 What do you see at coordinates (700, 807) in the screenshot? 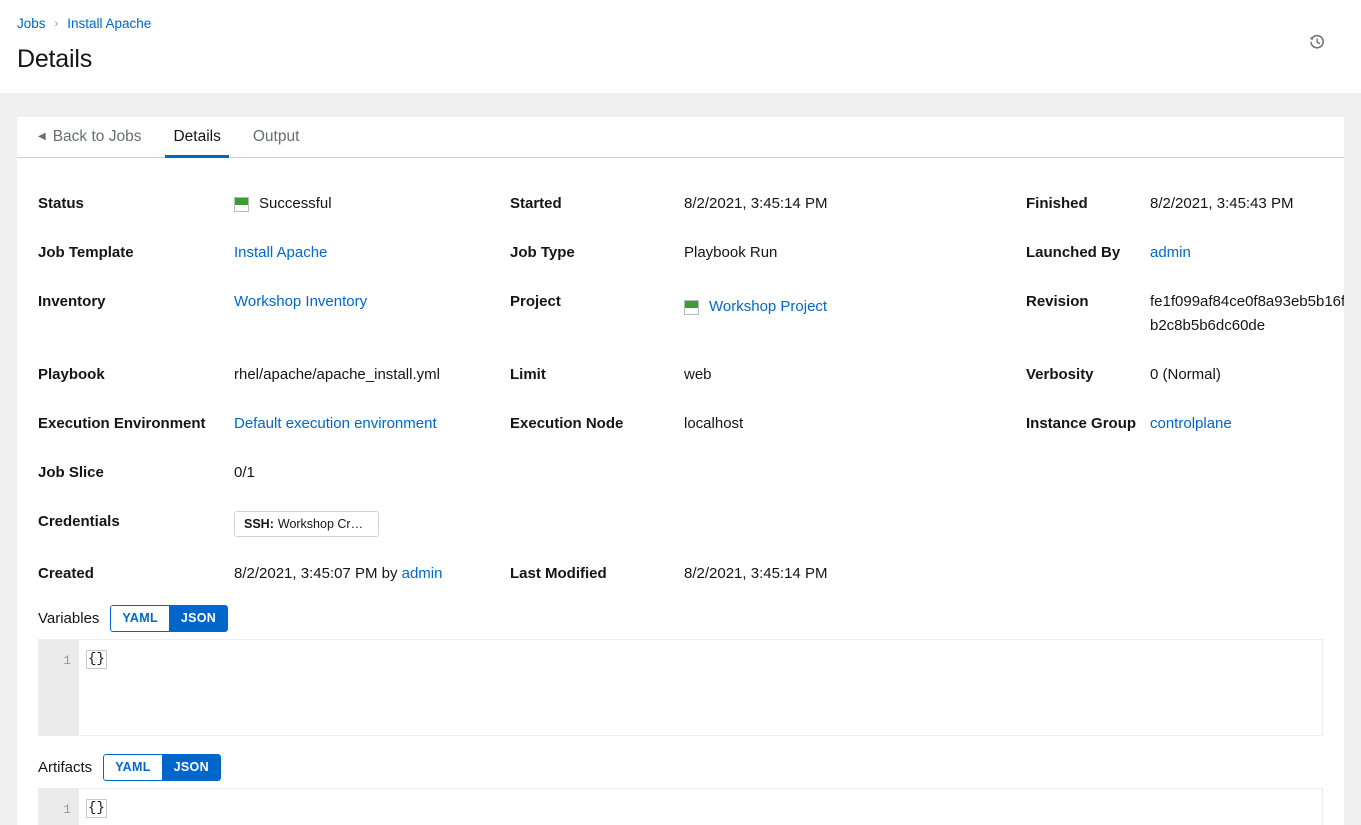
I see `artifacts-code: {}` at bounding box center [700, 807].